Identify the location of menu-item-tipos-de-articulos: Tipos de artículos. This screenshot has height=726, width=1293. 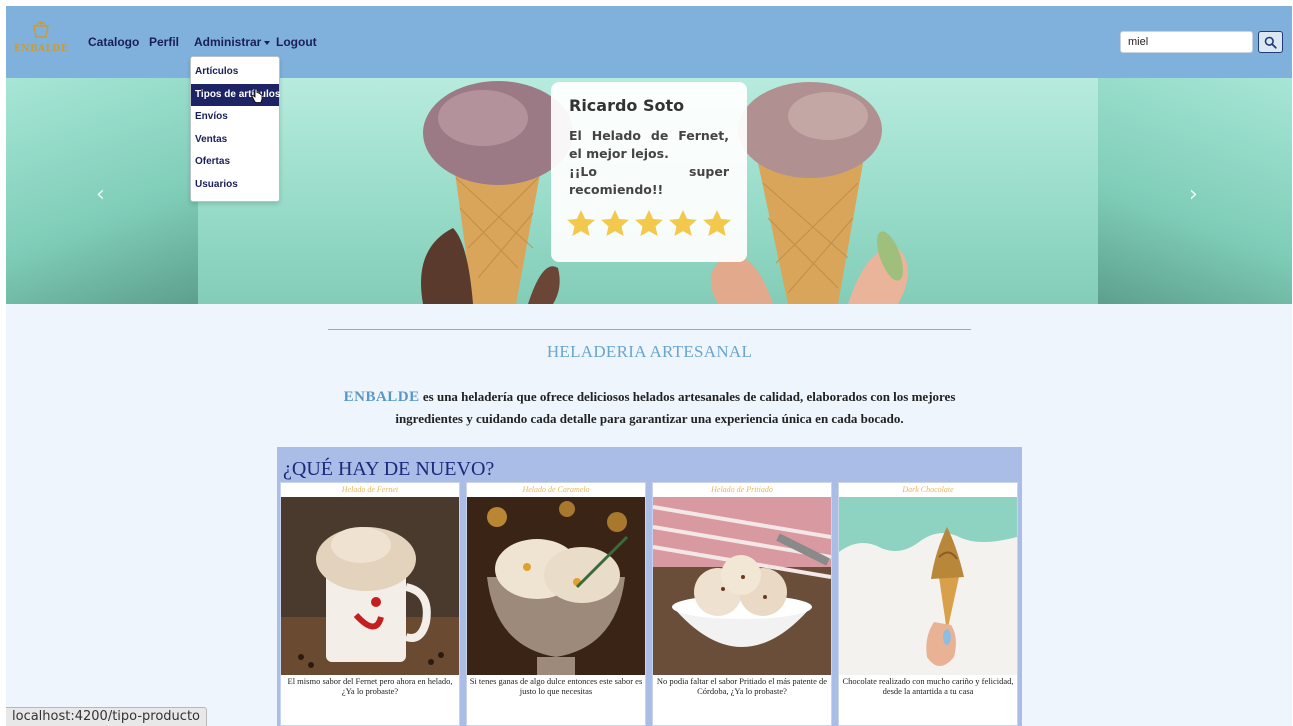
(236, 94).